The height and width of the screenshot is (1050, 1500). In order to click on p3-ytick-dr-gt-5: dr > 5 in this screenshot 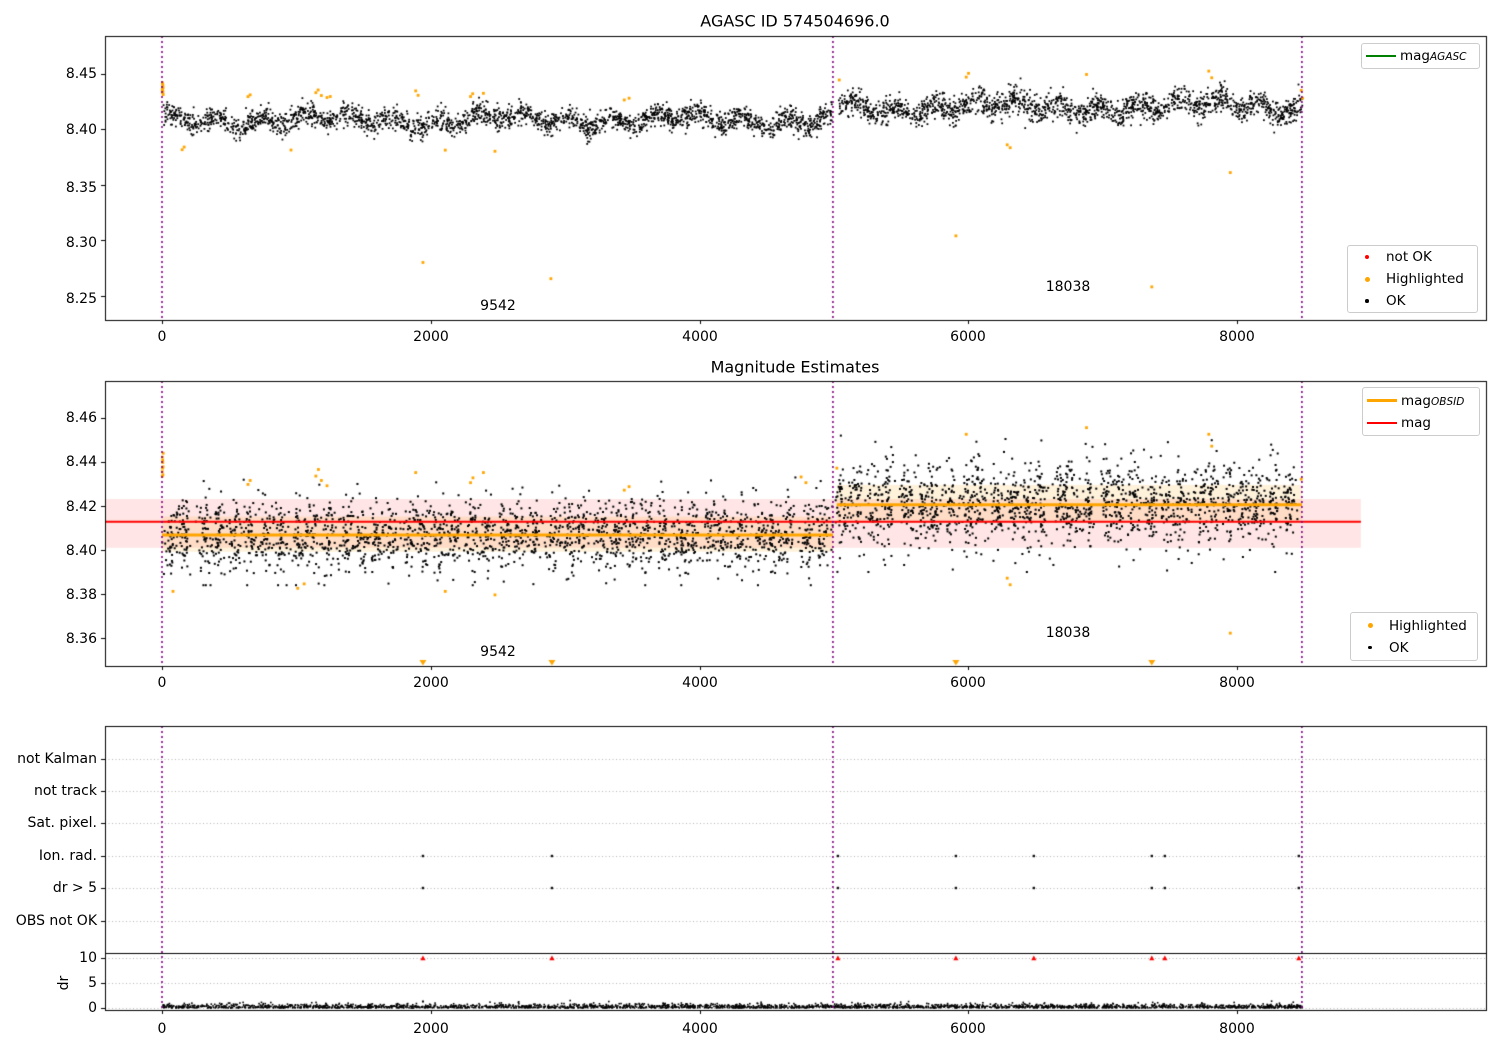, I will do `click(74, 888)`.